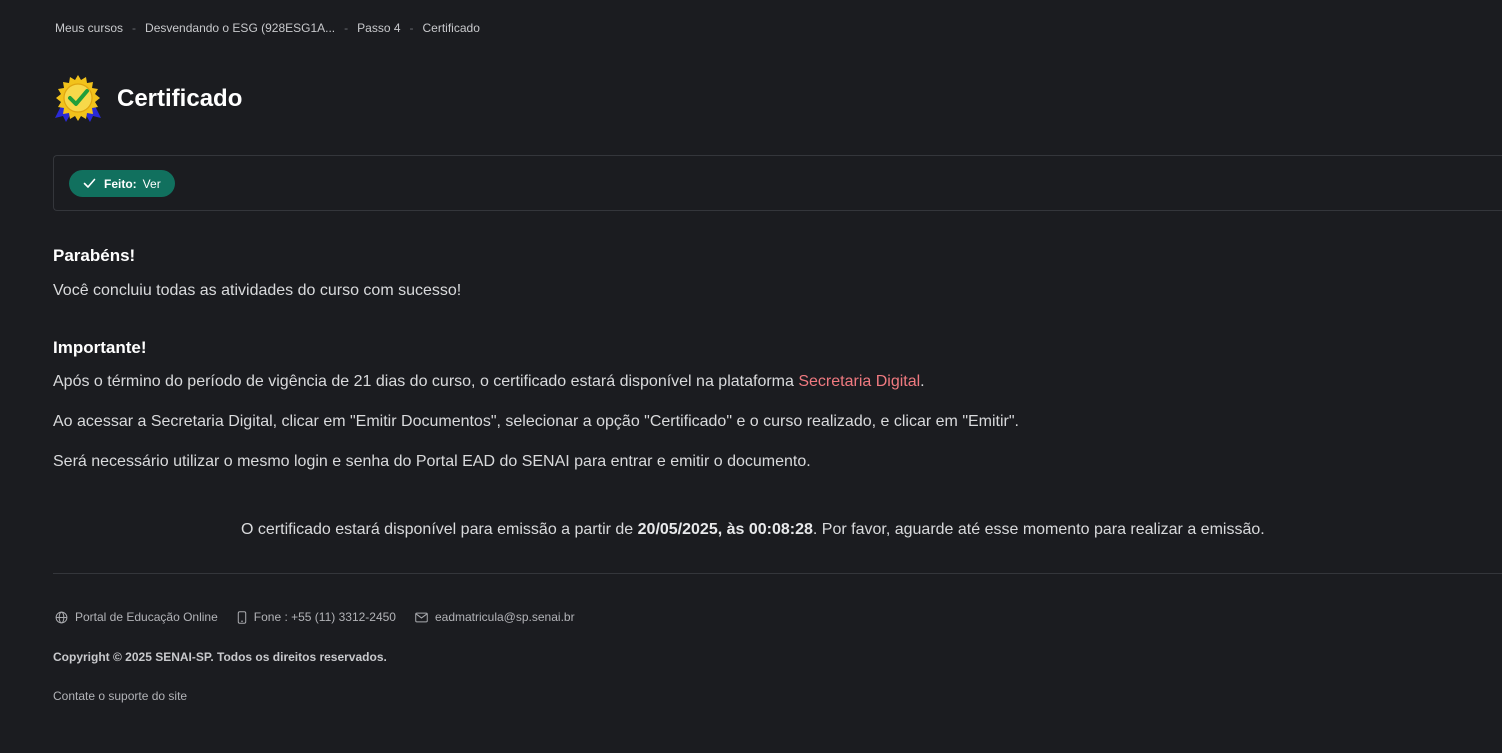 The image size is (1502, 753). I want to click on footer-portal-link: Portal de Educação Online, so click(136, 617).